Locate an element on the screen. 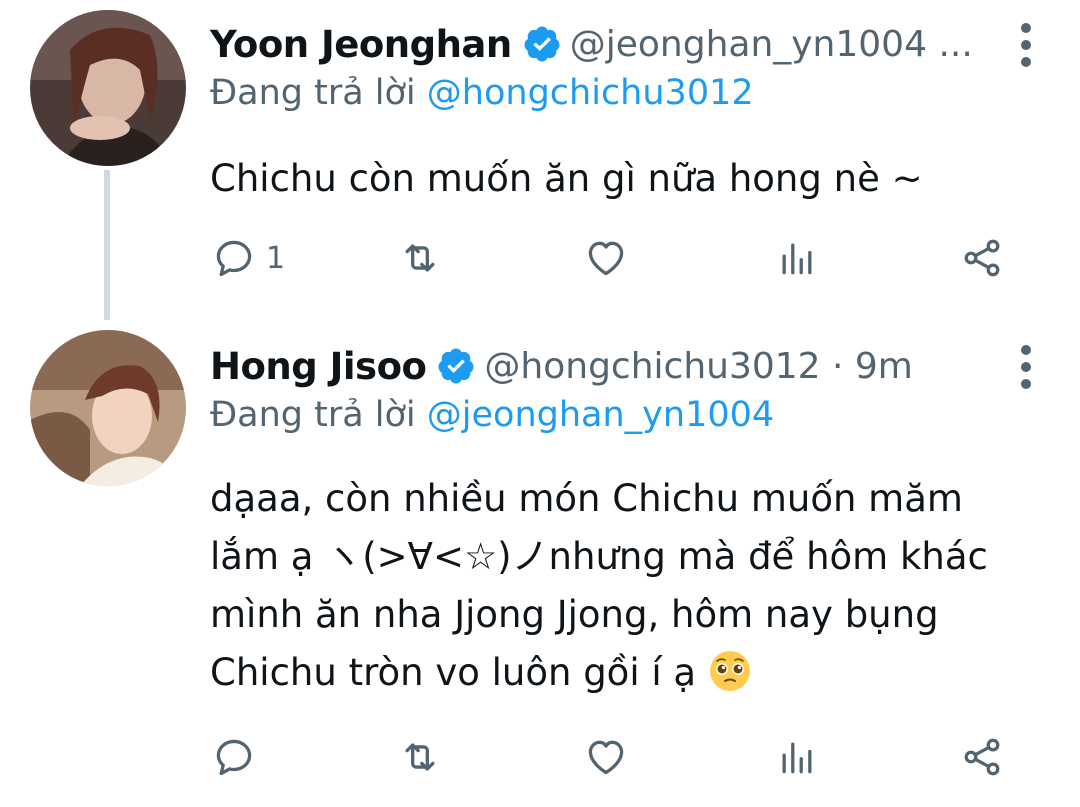  replying-to-line: Đang trả lời @hongchichu3012 is located at coordinates (482, 93).